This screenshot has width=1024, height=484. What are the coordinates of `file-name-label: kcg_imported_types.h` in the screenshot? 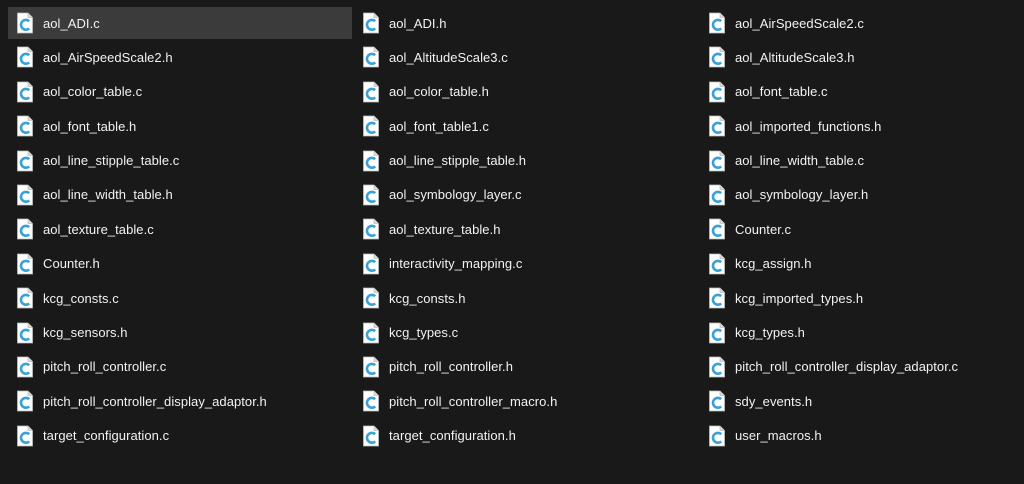 It's located at (799, 298).